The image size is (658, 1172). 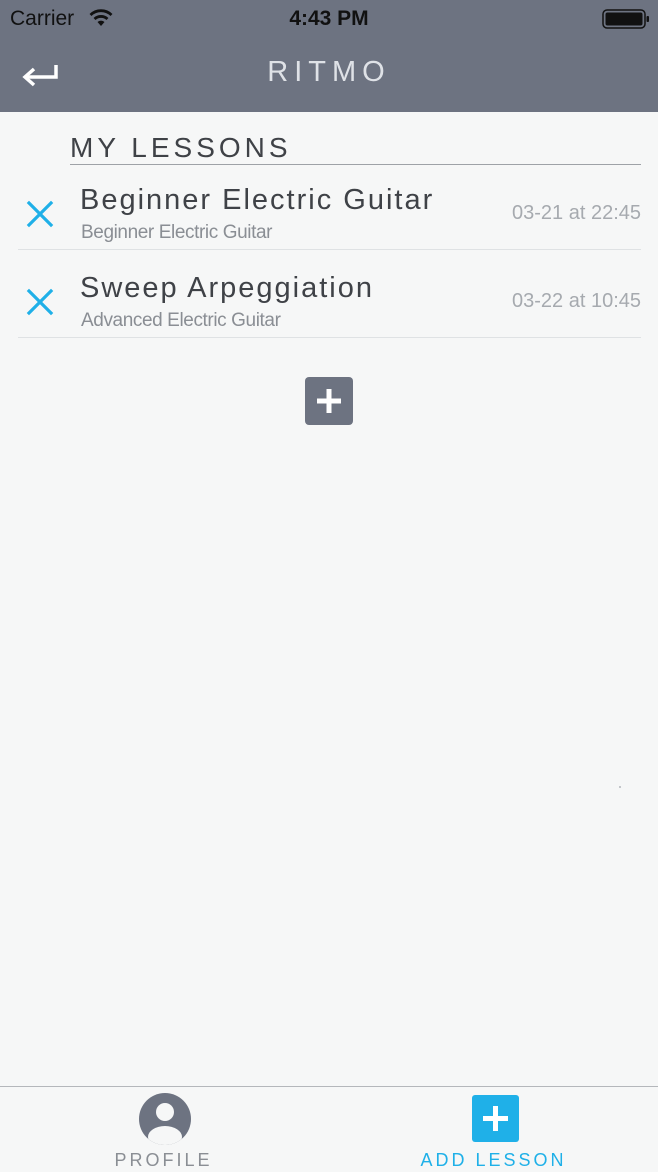 I want to click on tab-label: PROFILE, so click(x=163, y=1160).